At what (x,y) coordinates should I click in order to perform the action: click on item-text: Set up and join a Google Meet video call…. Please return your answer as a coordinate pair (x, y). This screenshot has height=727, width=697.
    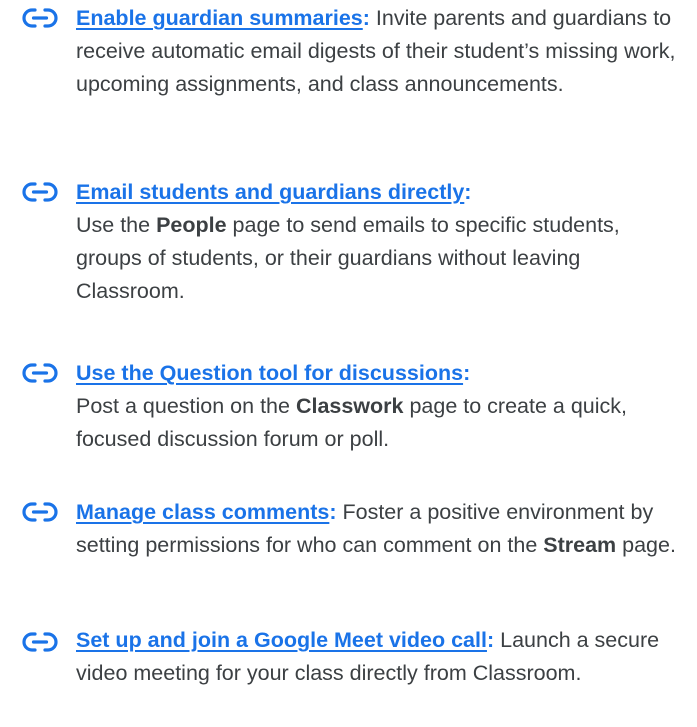
    Looking at the image, I should click on (383, 657).